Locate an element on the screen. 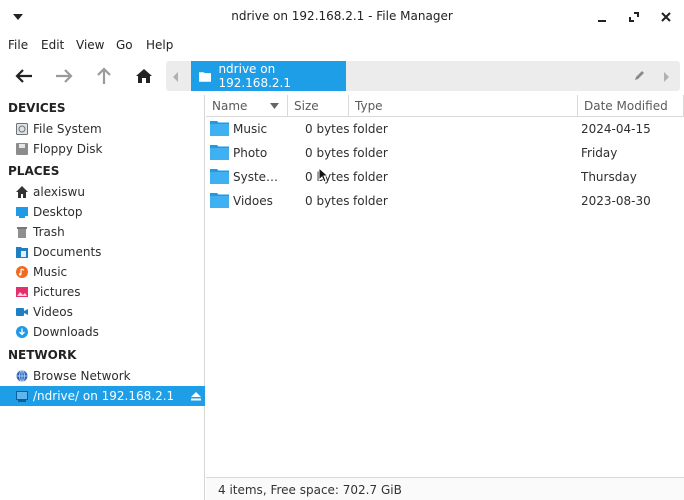 The height and width of the screenshot is (500, 684). network-share-icon is located at coordinates (22, 396).